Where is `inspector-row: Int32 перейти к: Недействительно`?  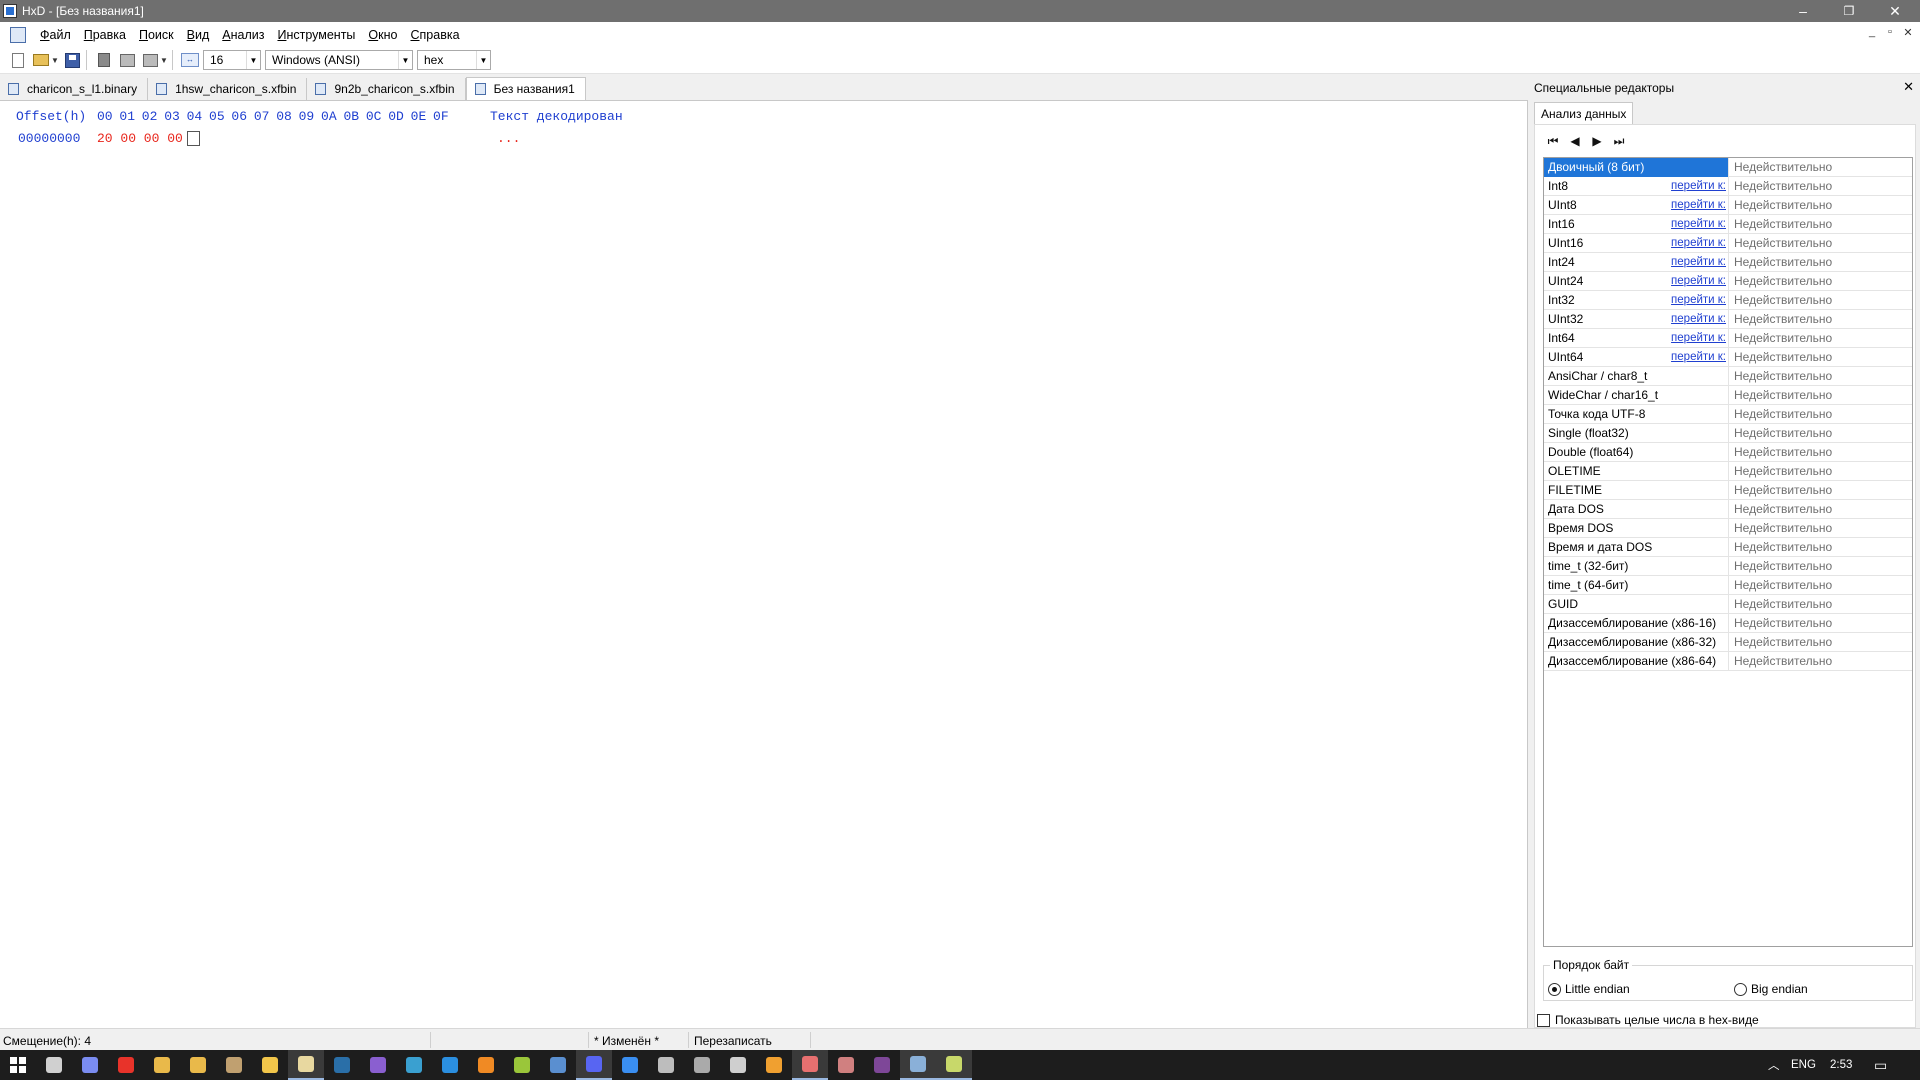 inspector-row: Int32 перейти к: Недействительно is located at coordinates (1728, 300).